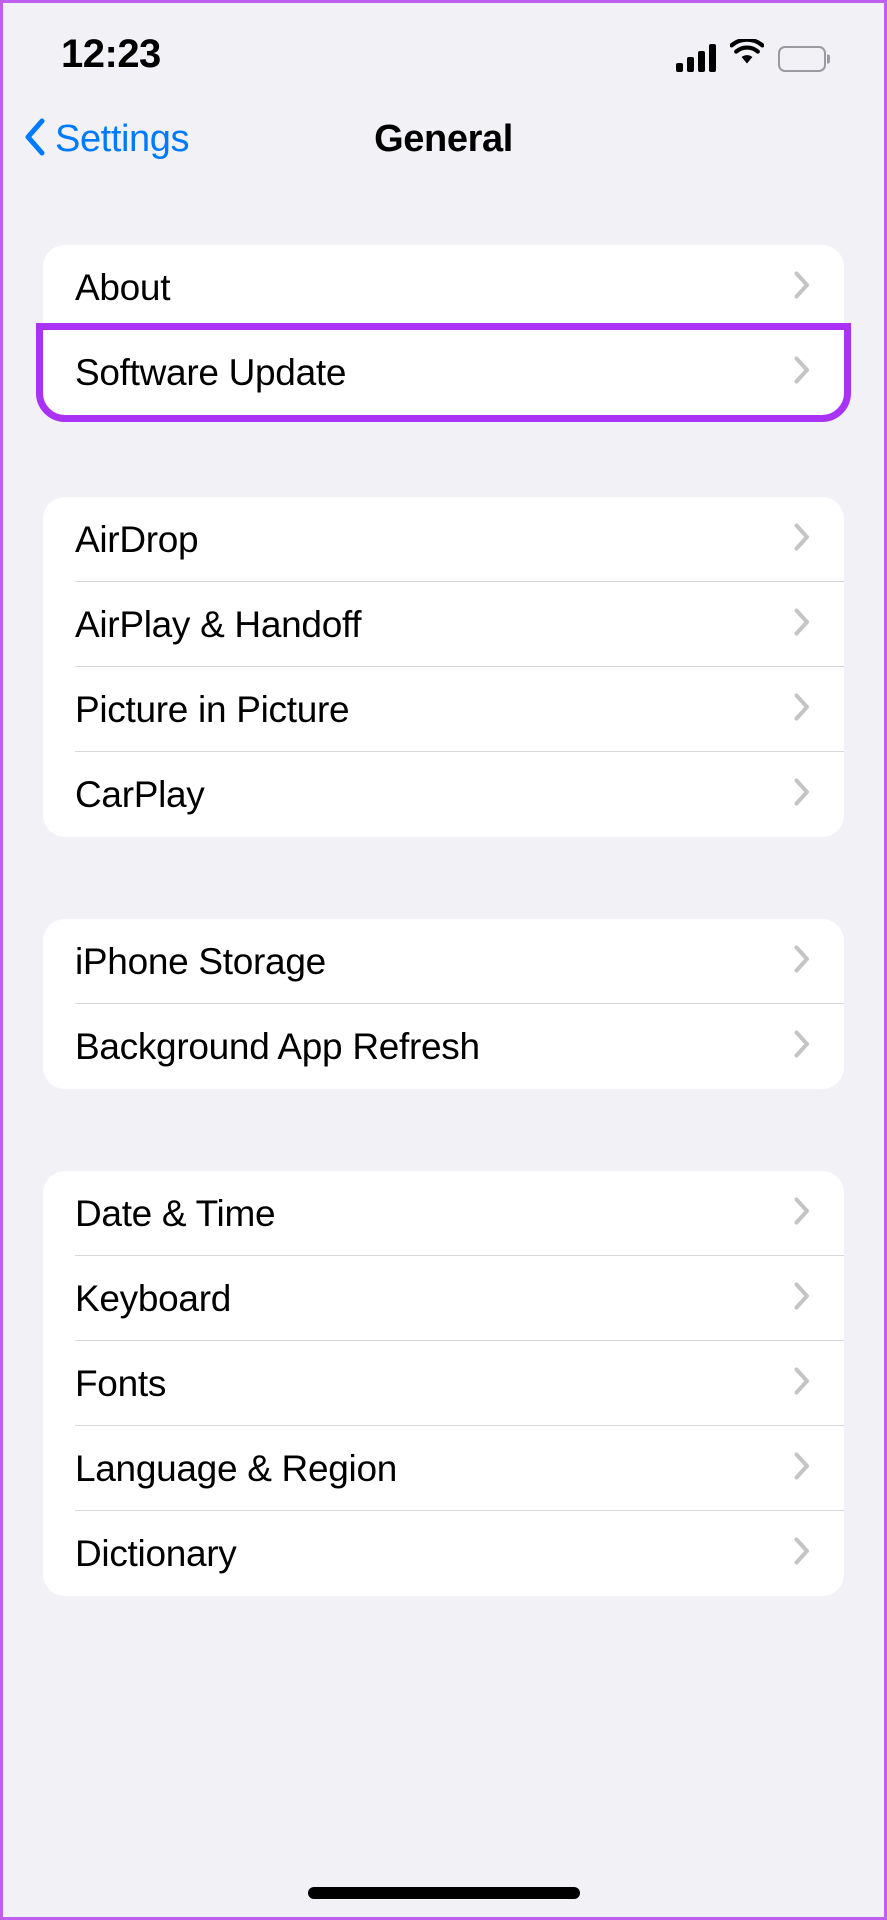 The height and width of the screenshot is (1920, 887). I want to click on settings-row-date-time: Date & Time, so click(443, 1213).